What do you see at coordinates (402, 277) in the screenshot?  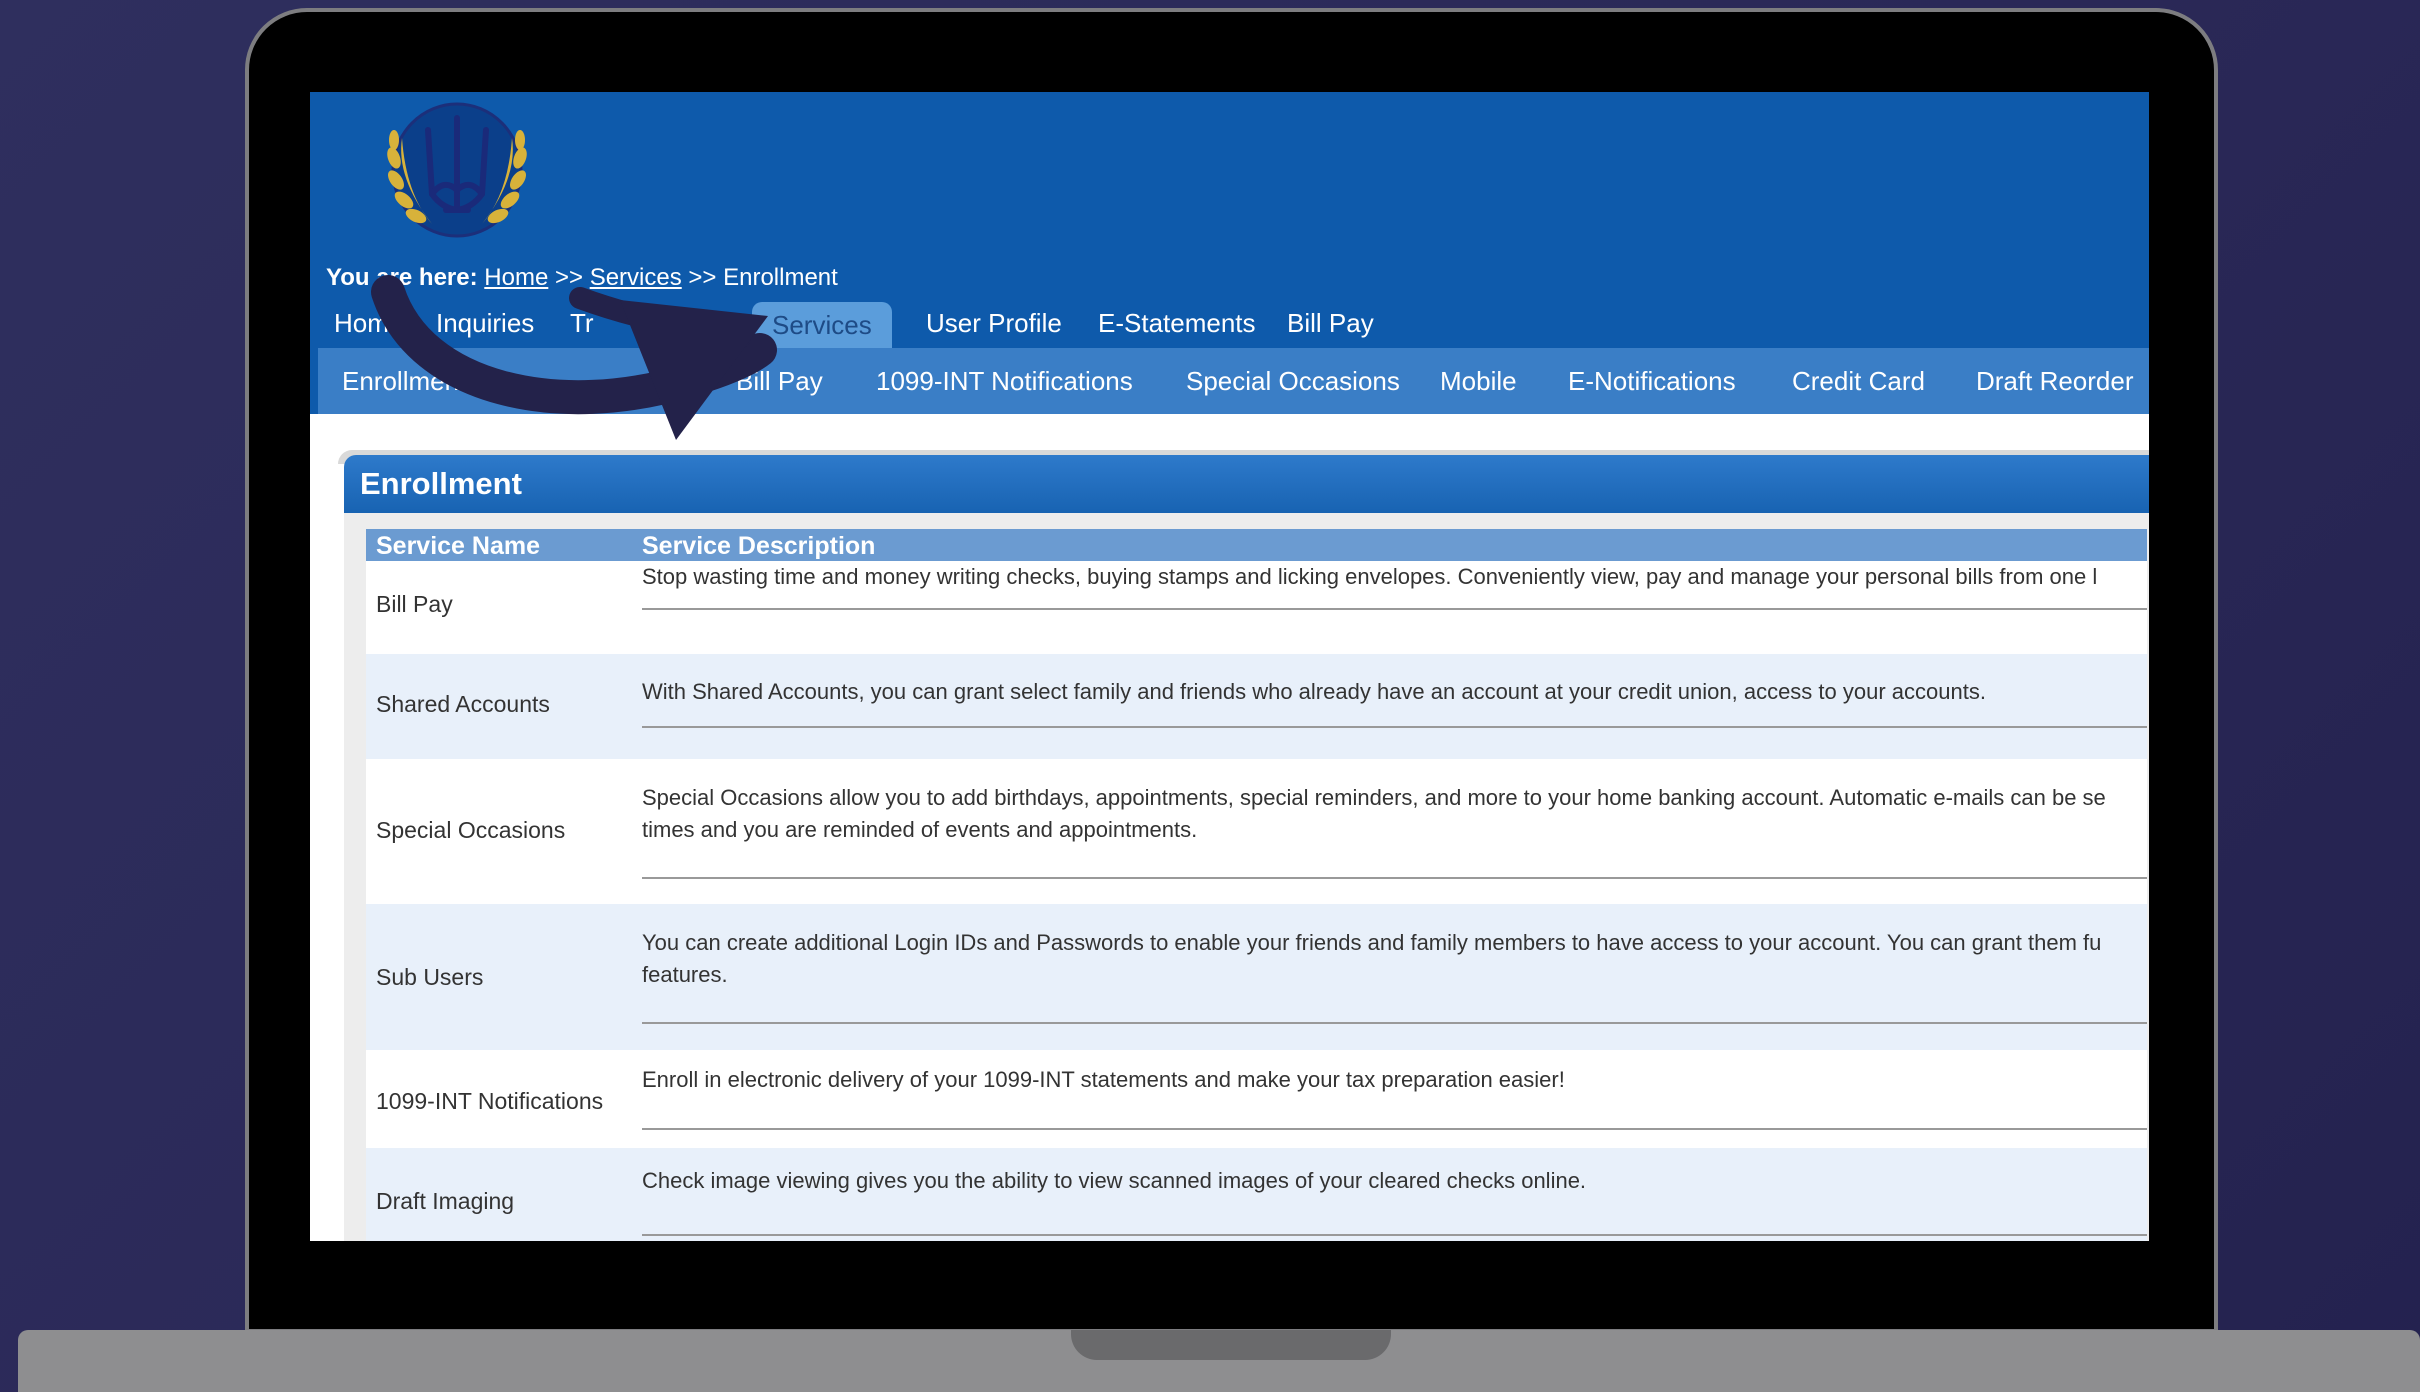 I see `breadcrumb-prefix: You are here:` at bounding box center [402, 277].